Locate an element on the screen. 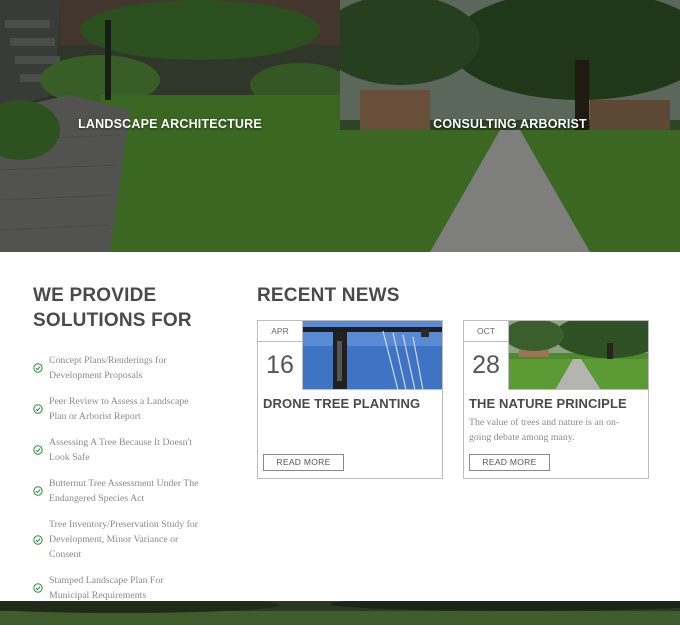 This screenshot has width=680, height=625. news-title: DRONE TREE PLANTING is located at coordinates (341, 403).